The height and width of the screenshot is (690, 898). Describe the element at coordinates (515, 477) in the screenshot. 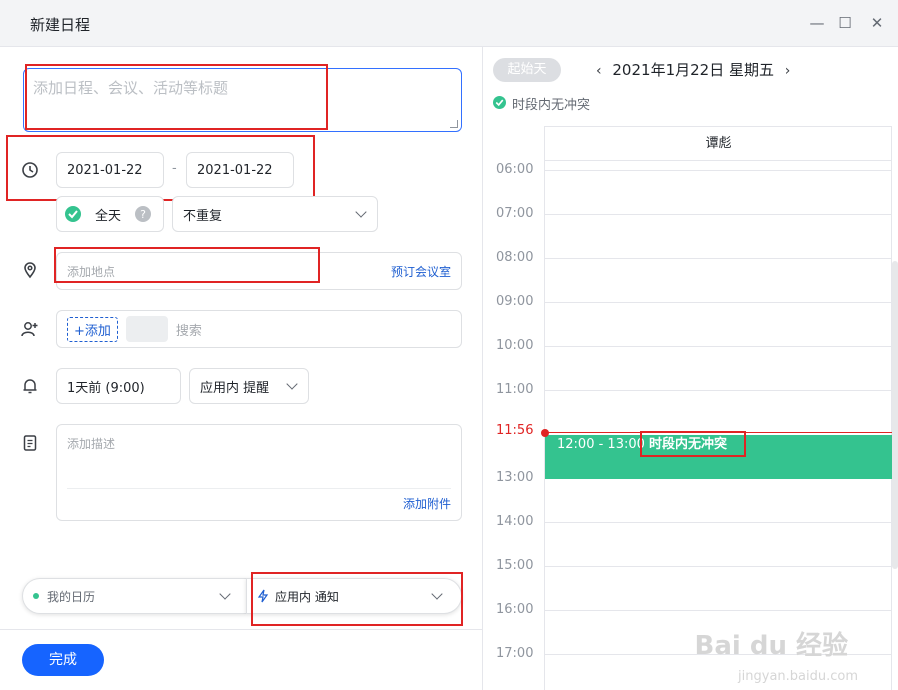

I see `hour-label: 13:00` at that location.